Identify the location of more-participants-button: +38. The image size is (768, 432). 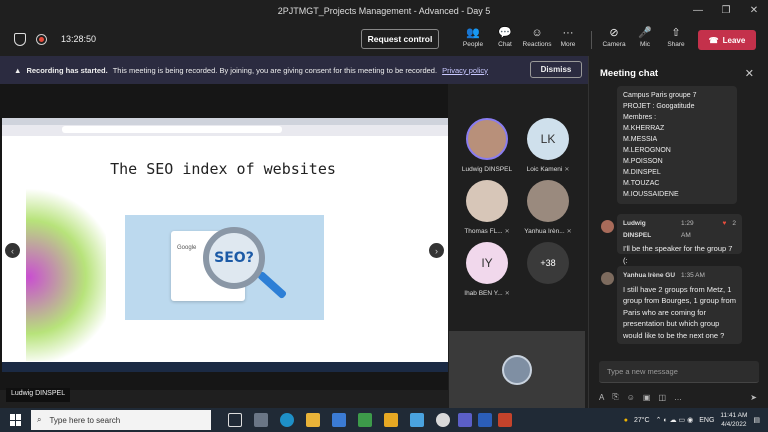
(548, 263).